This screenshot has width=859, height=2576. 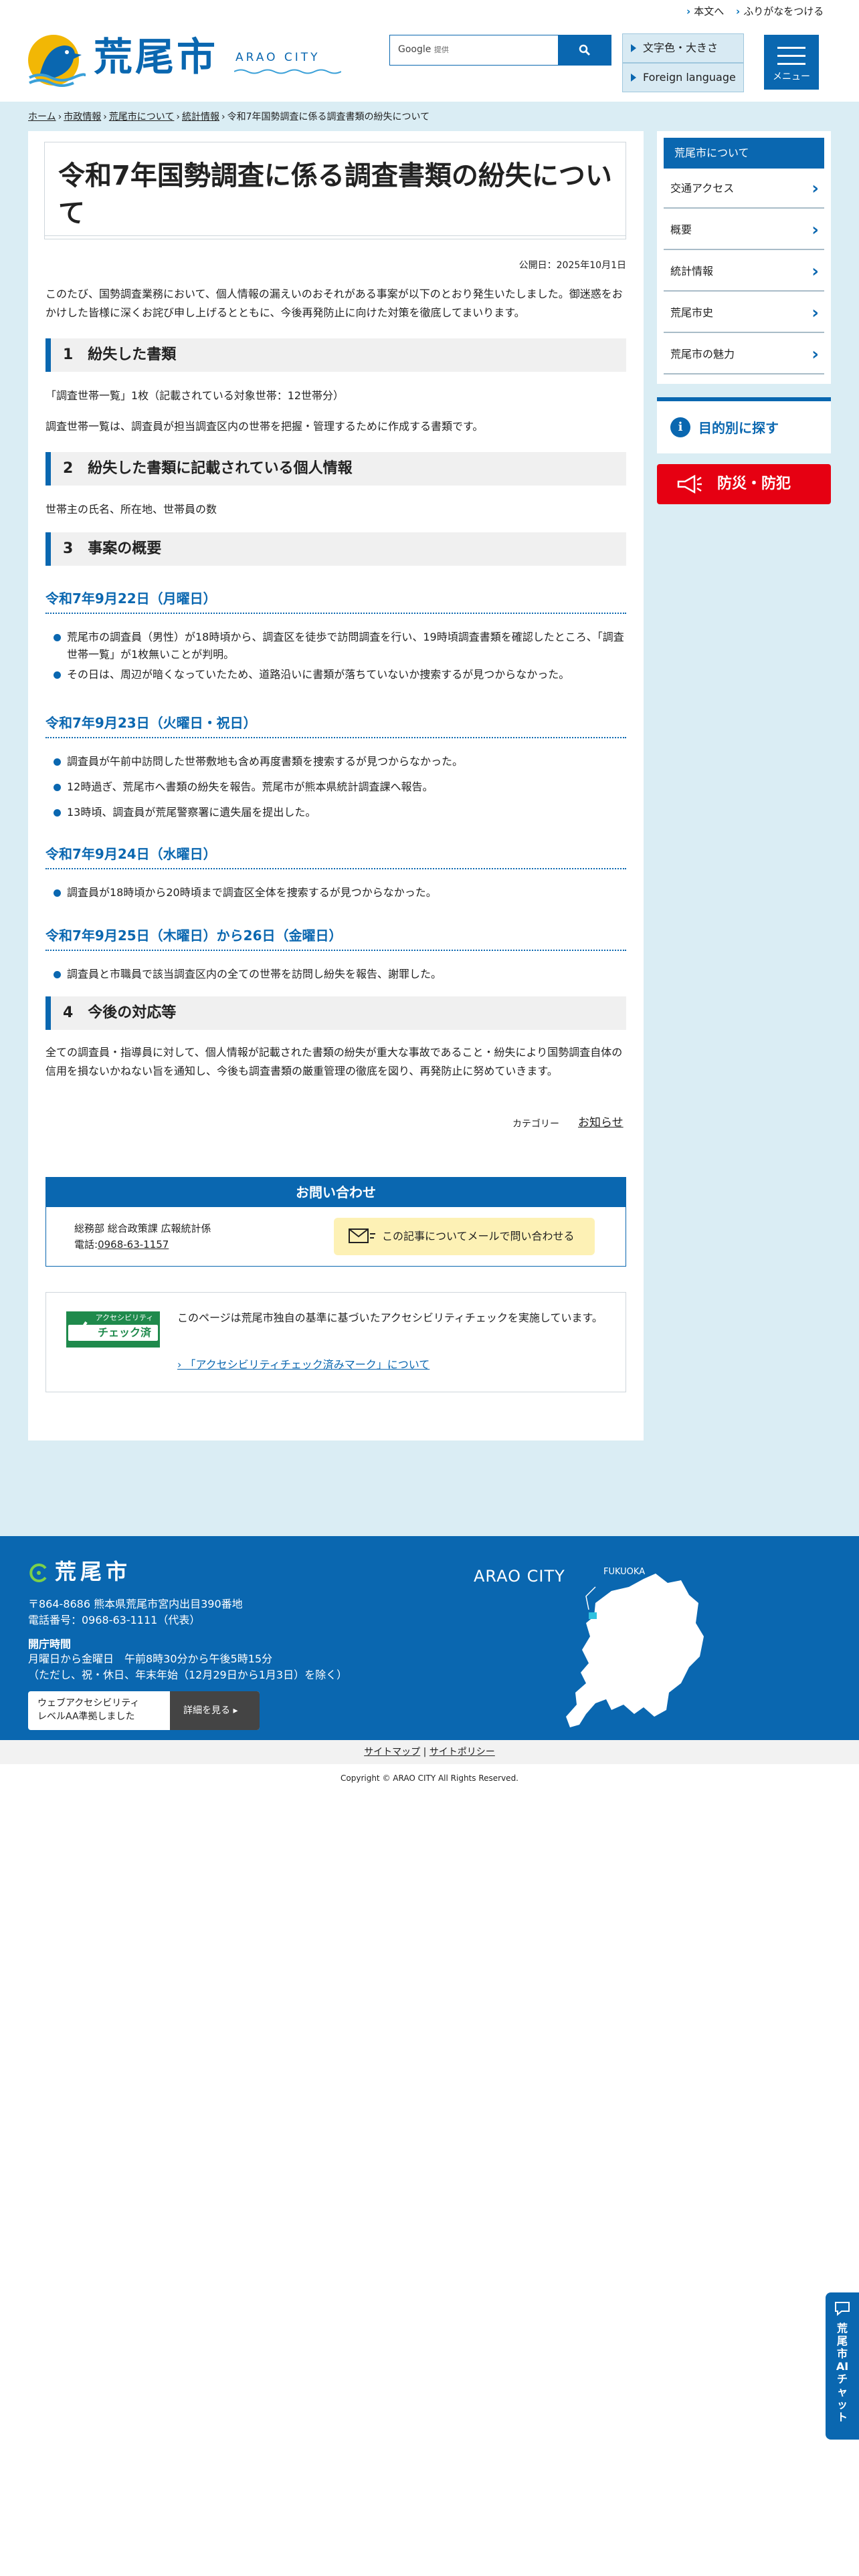 I want to click on logo-text-en: ARAO CITY, so click(x=277, y=57).